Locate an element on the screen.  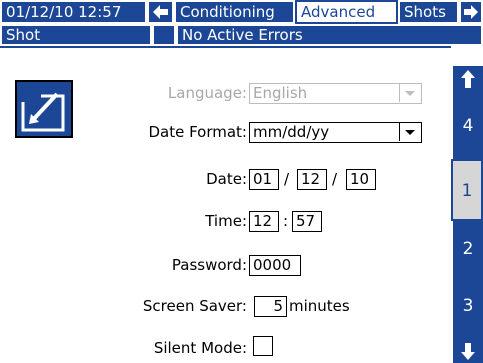
language-dropdown-arrow is located at coordinates (410, 93).